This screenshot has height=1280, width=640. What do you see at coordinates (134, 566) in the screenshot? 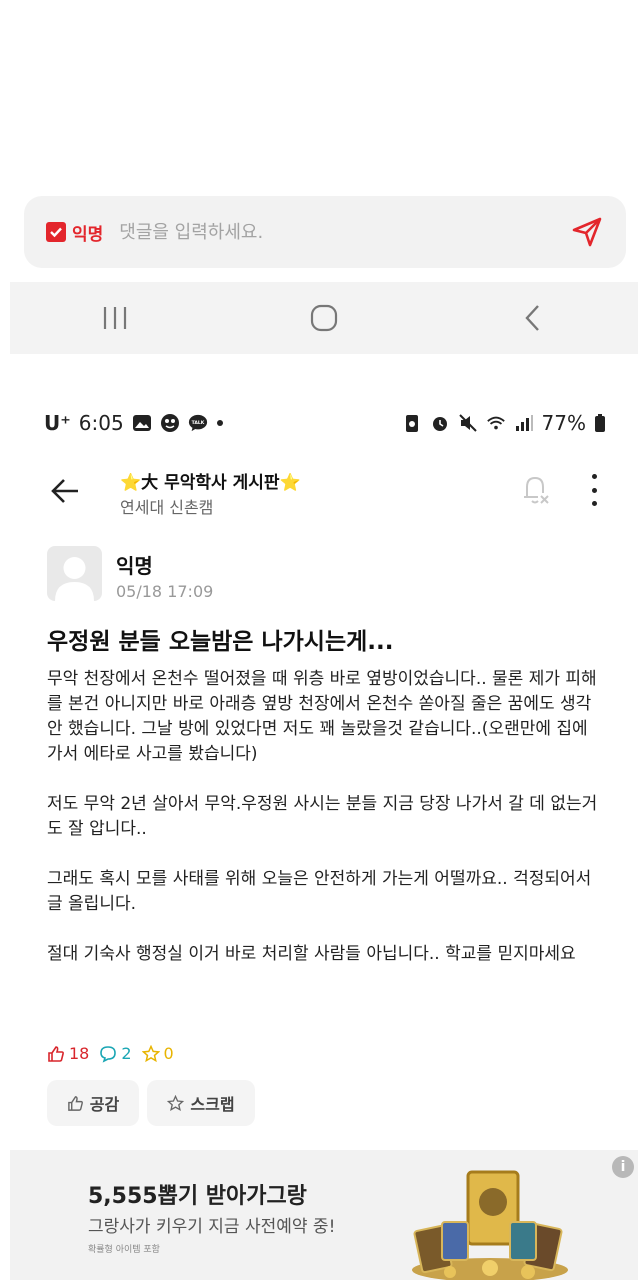
I see `author-name: 익명` at bounding box center [134, 566].